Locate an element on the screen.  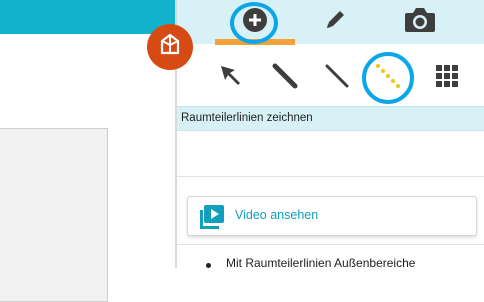
grid-icon is located at coordinates (447, 78).